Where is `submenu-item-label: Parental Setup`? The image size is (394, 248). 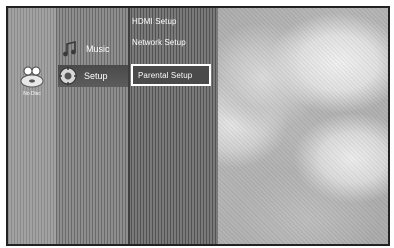
submenu-item-label: Parental Setup is located at coordinates (165, 75).